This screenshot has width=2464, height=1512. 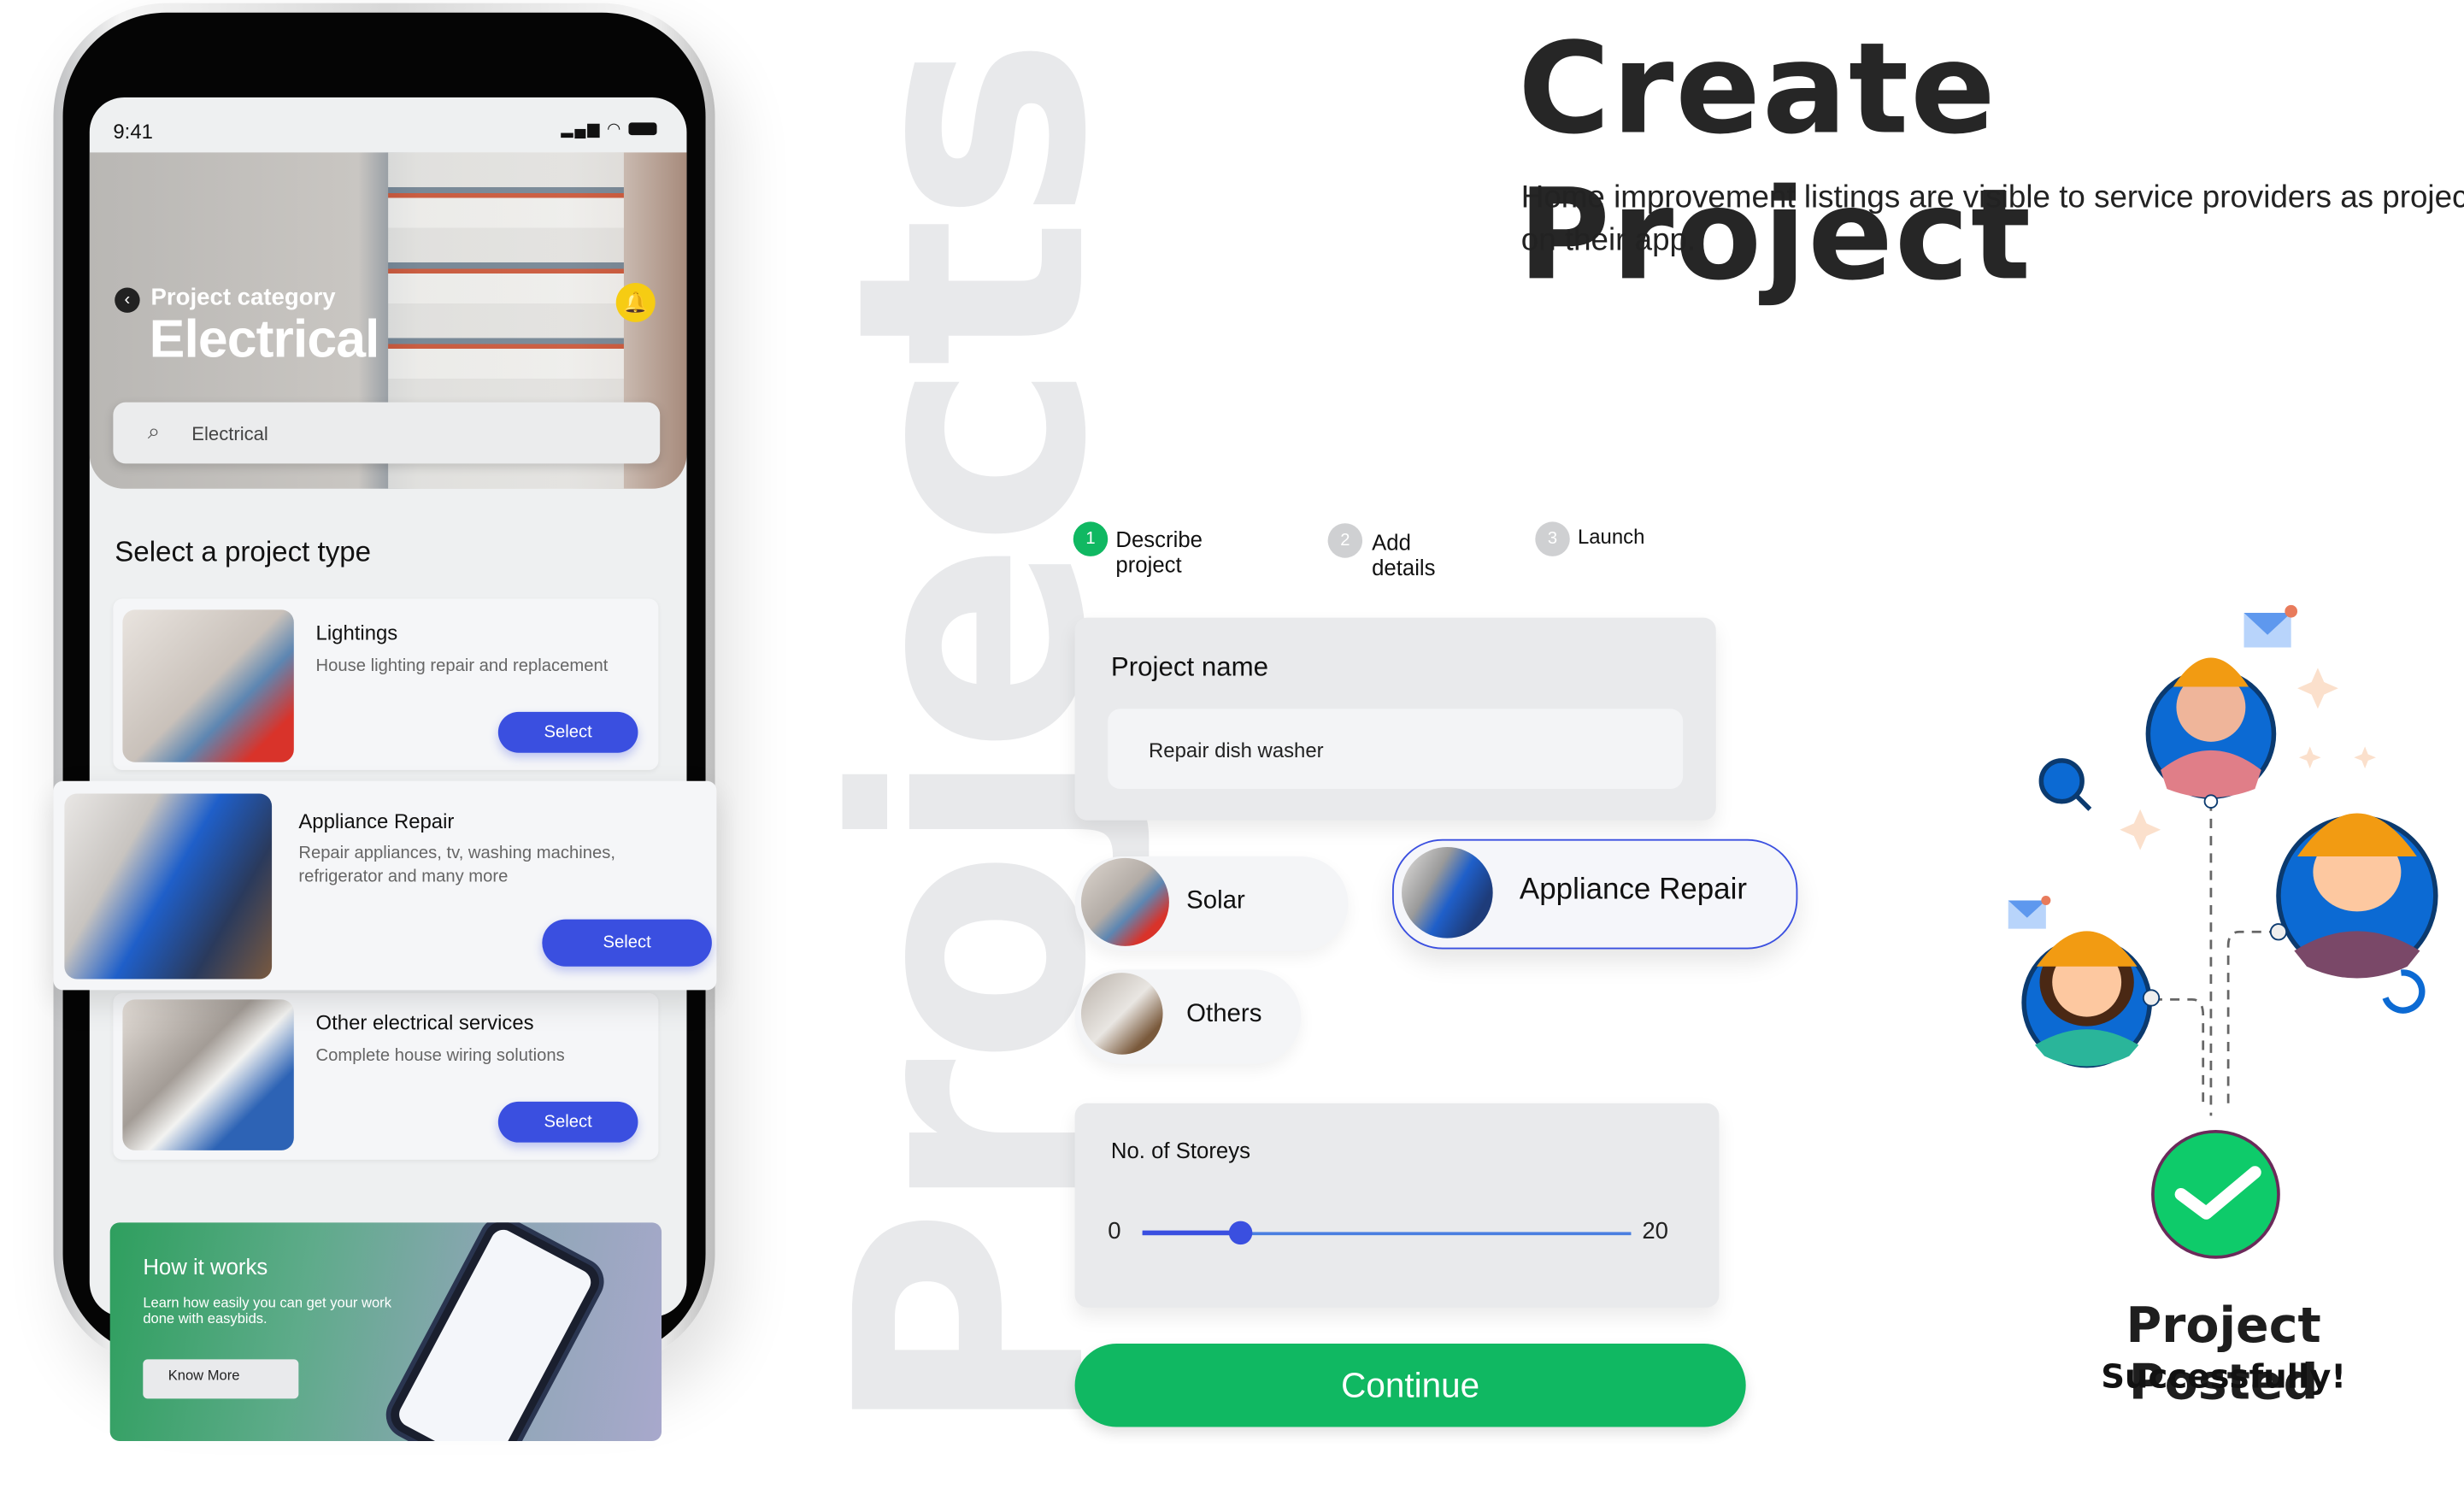 I want to click on providers-illustration, so click(x=2223, y=931).